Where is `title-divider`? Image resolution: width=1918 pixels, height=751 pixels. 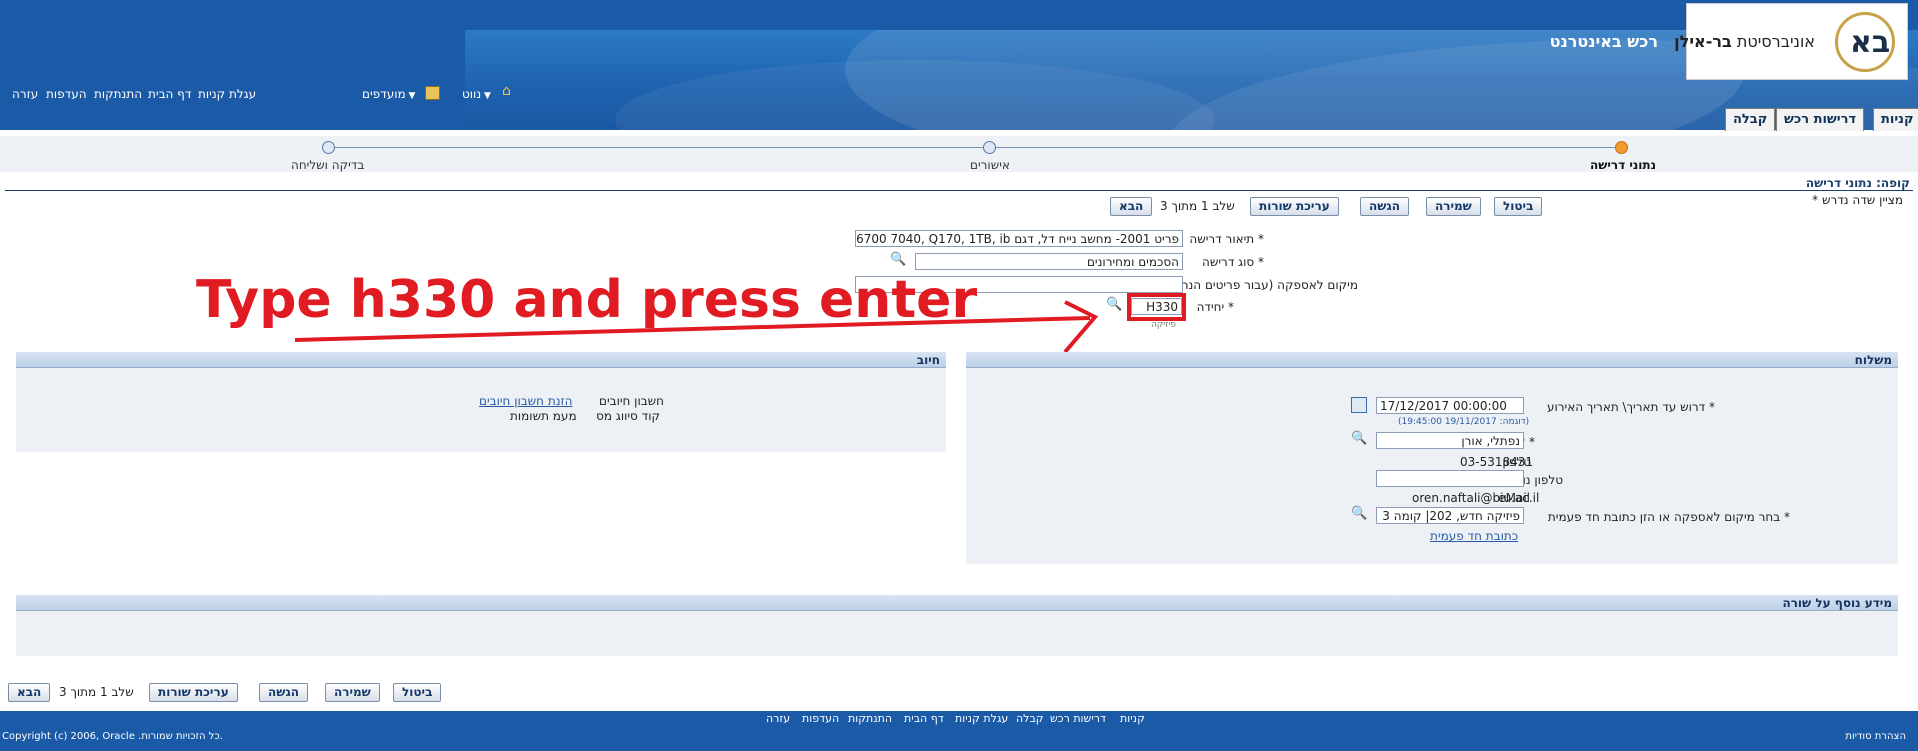
title-divider is located at coordinates (959, 190).